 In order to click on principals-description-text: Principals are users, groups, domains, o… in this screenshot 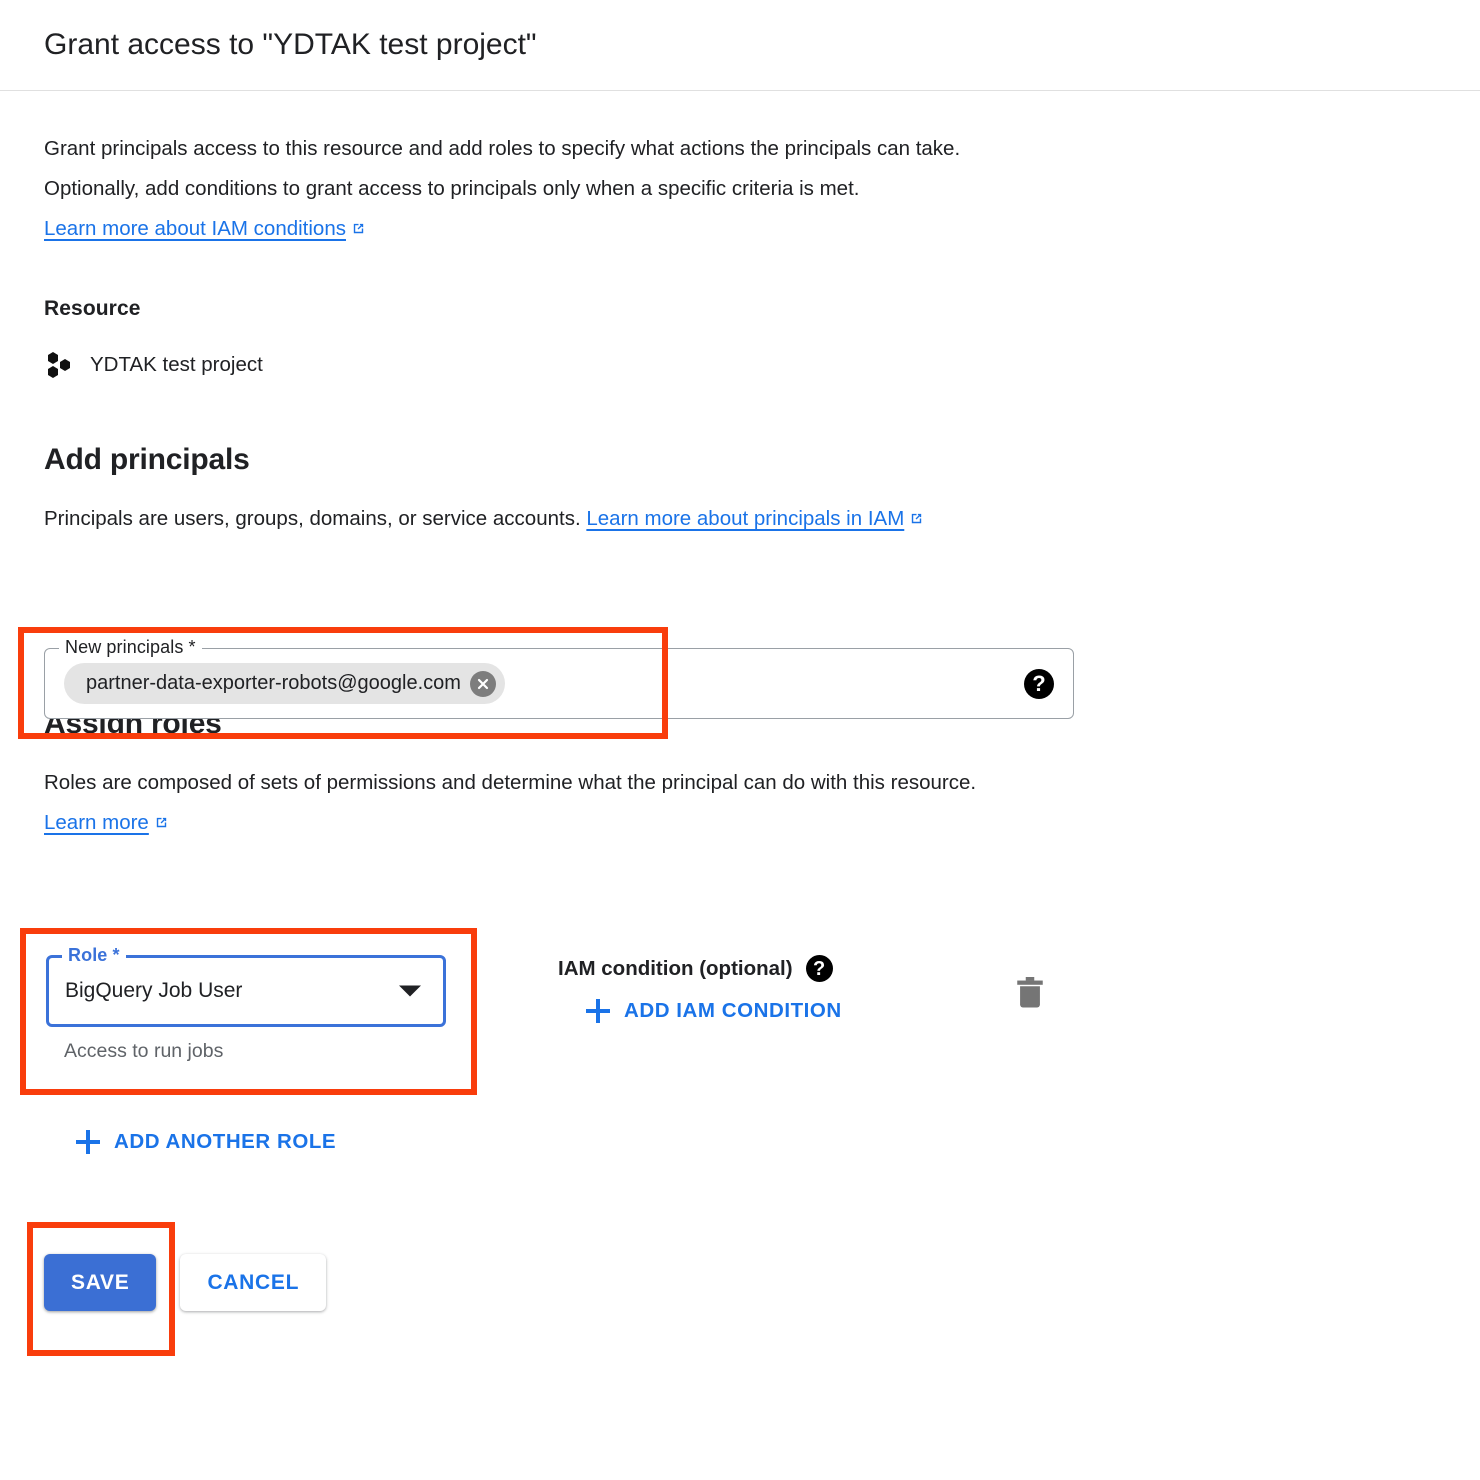, I will do `click(312, 518)`.